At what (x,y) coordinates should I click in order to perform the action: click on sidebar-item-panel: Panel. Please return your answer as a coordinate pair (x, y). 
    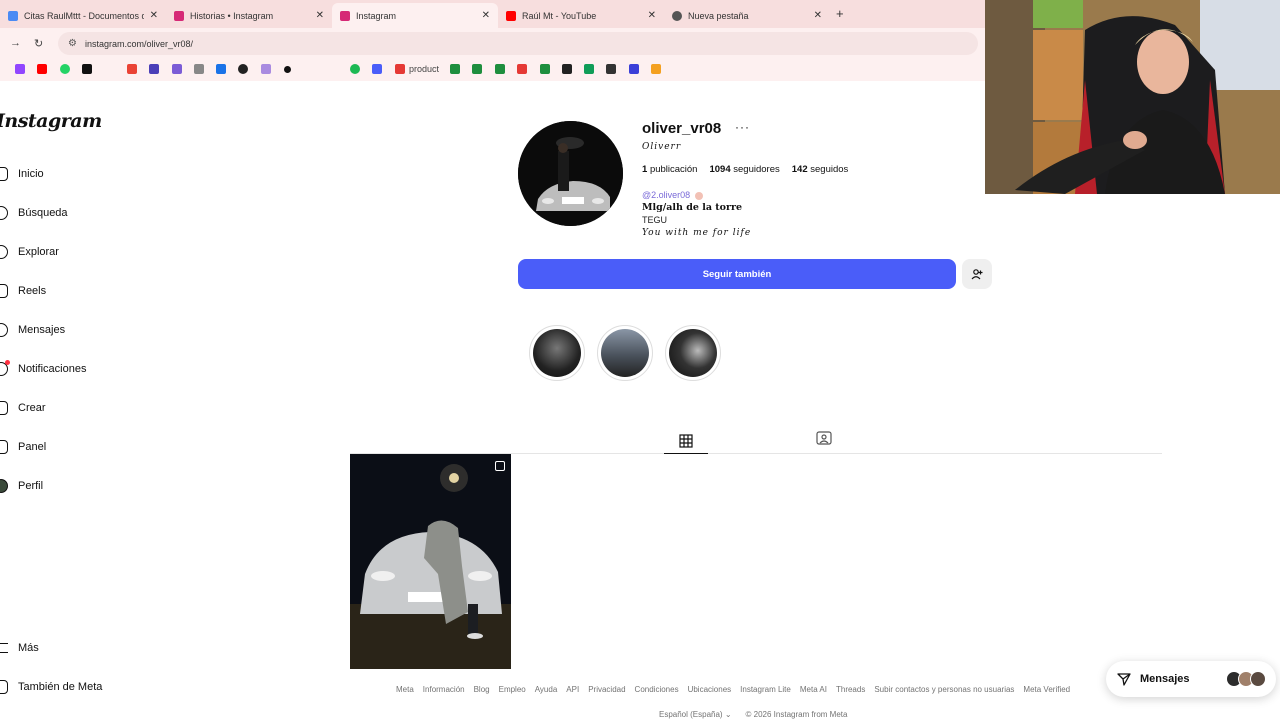
    Looking at the image, I should click on (23, 447).